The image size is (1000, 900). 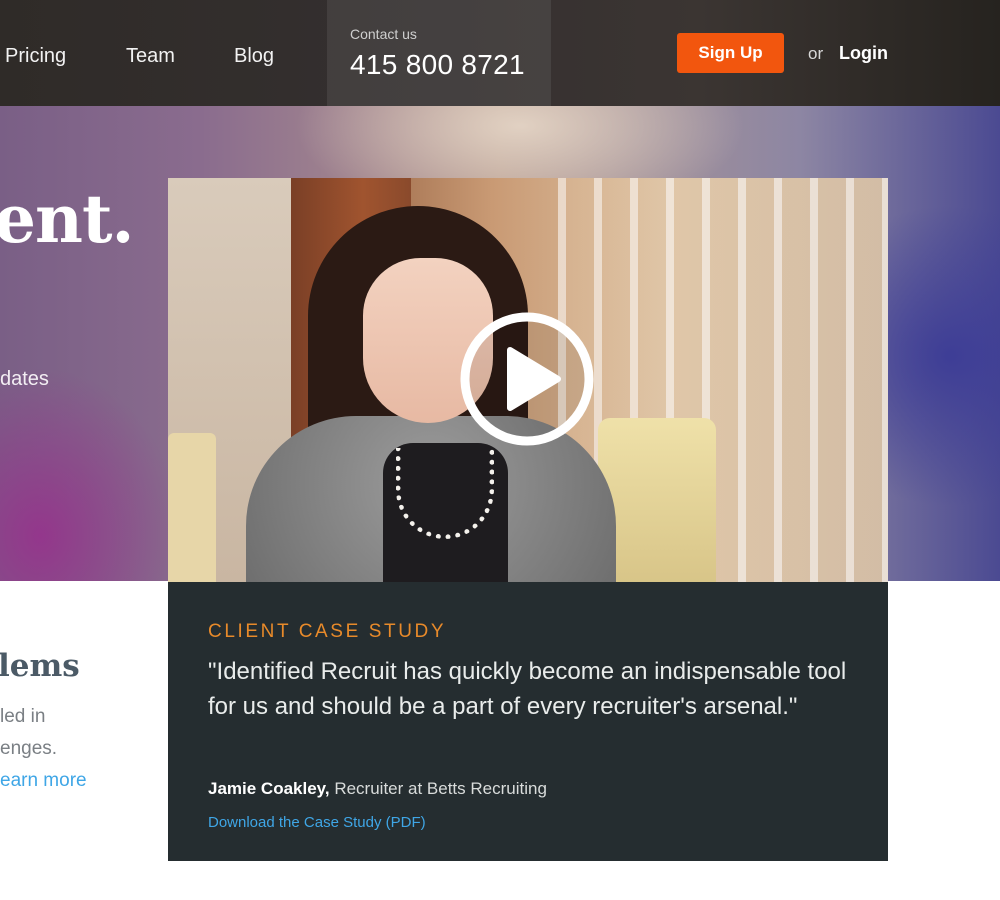 What do you see at coordinates (863, 53) in the screenshot?
I see `login-link: Login` at bounding box center [863, 53].